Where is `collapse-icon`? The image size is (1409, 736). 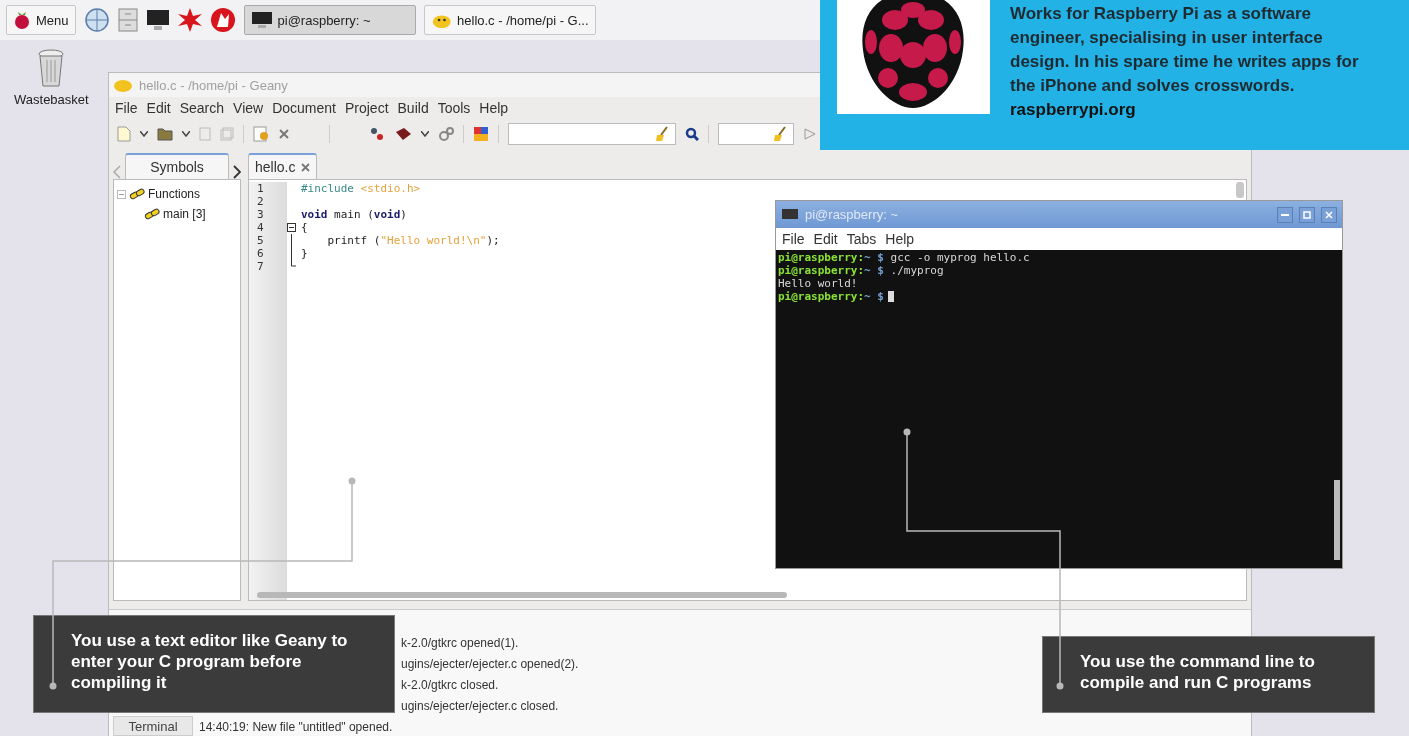
collapse-icon is located at coordinates (121, 194).